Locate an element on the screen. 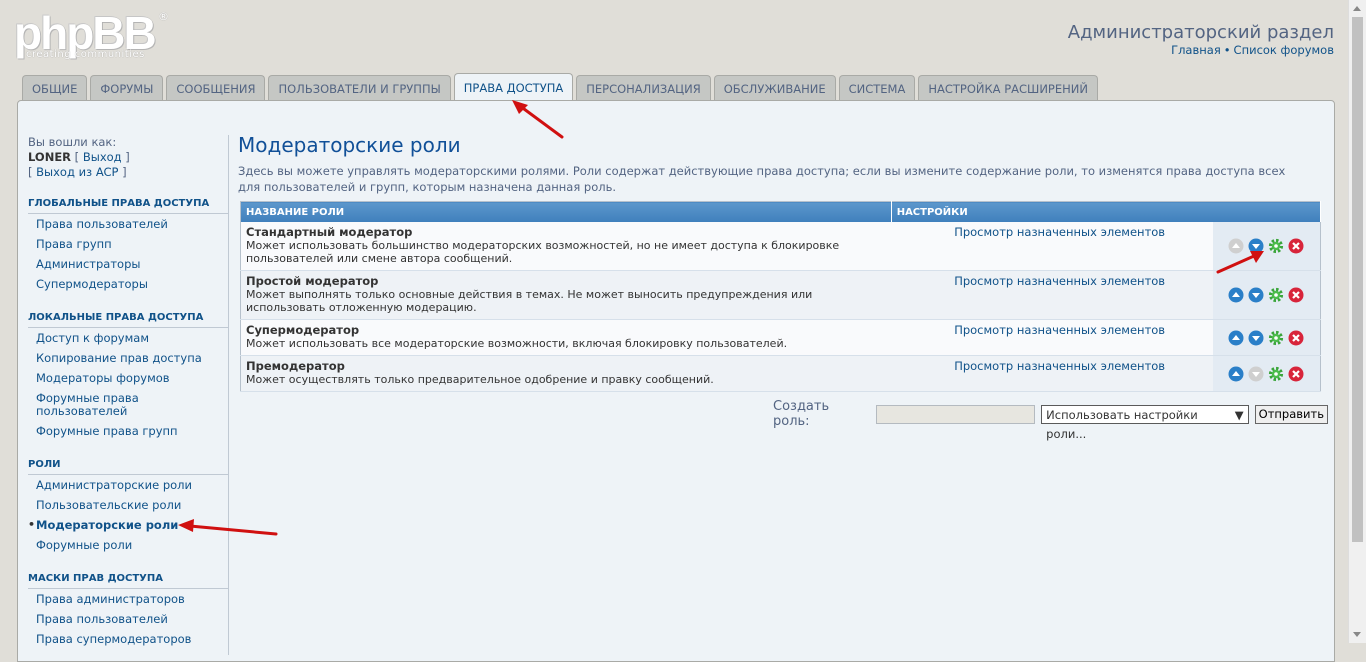 This screenshot has width=1366, height=662. menu-heading: Маски прав доступа is located at coordinates (128, 581).